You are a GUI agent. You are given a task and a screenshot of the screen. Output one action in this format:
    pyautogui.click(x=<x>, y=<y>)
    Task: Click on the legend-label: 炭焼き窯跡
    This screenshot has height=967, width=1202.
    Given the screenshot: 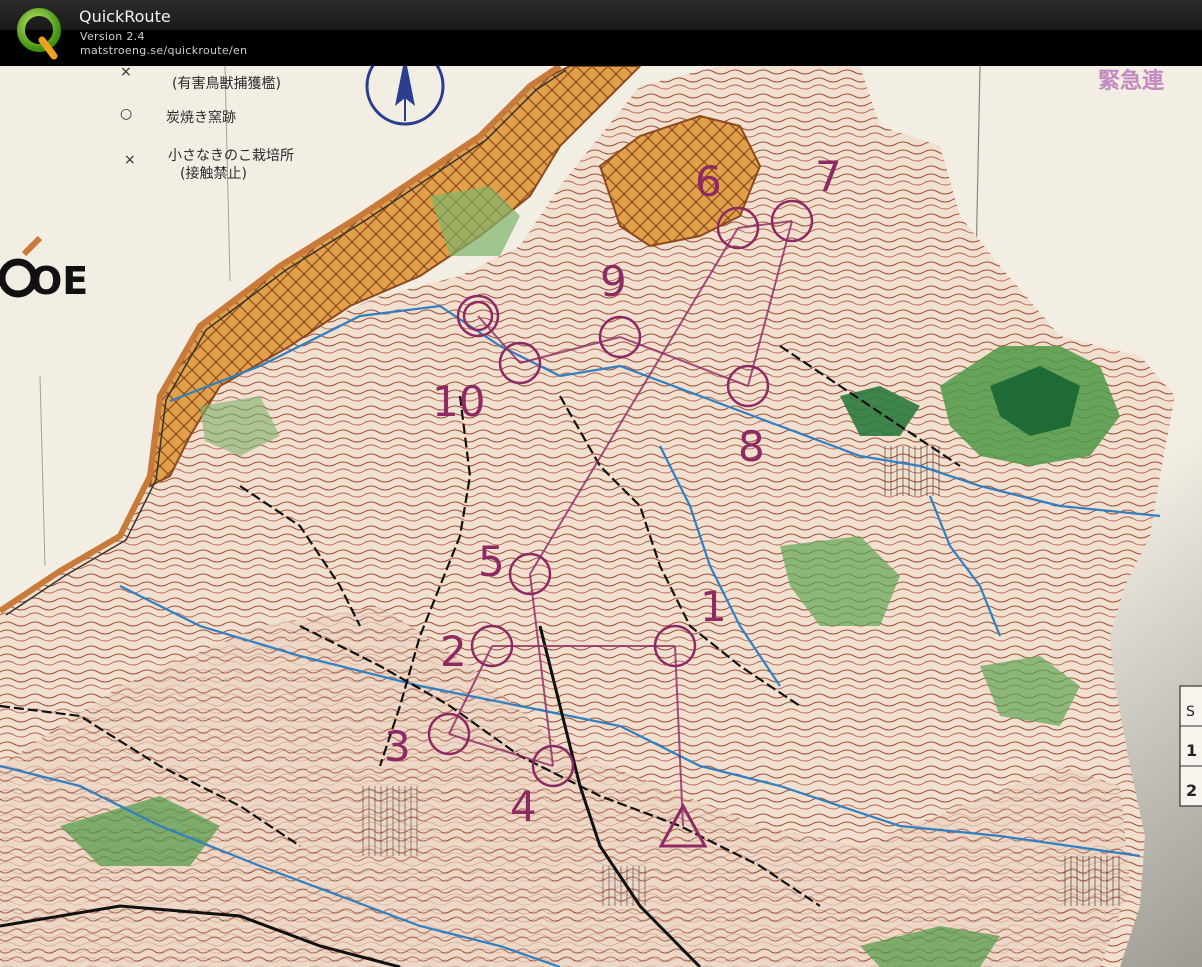 What is the action you would take?
    pyautogui.click(x=201, y=117)
    